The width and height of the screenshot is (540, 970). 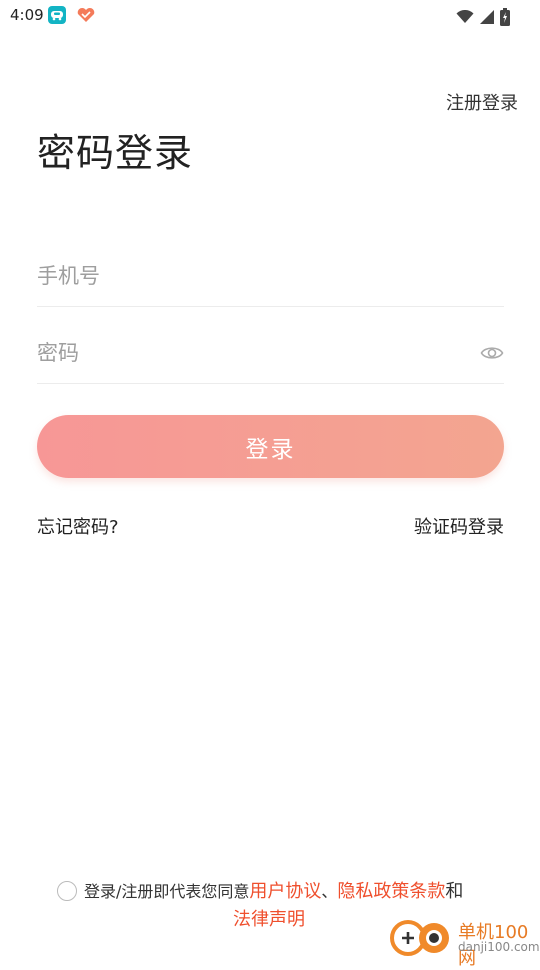 I want to click on heart-icon, so click(x=86, y=15).